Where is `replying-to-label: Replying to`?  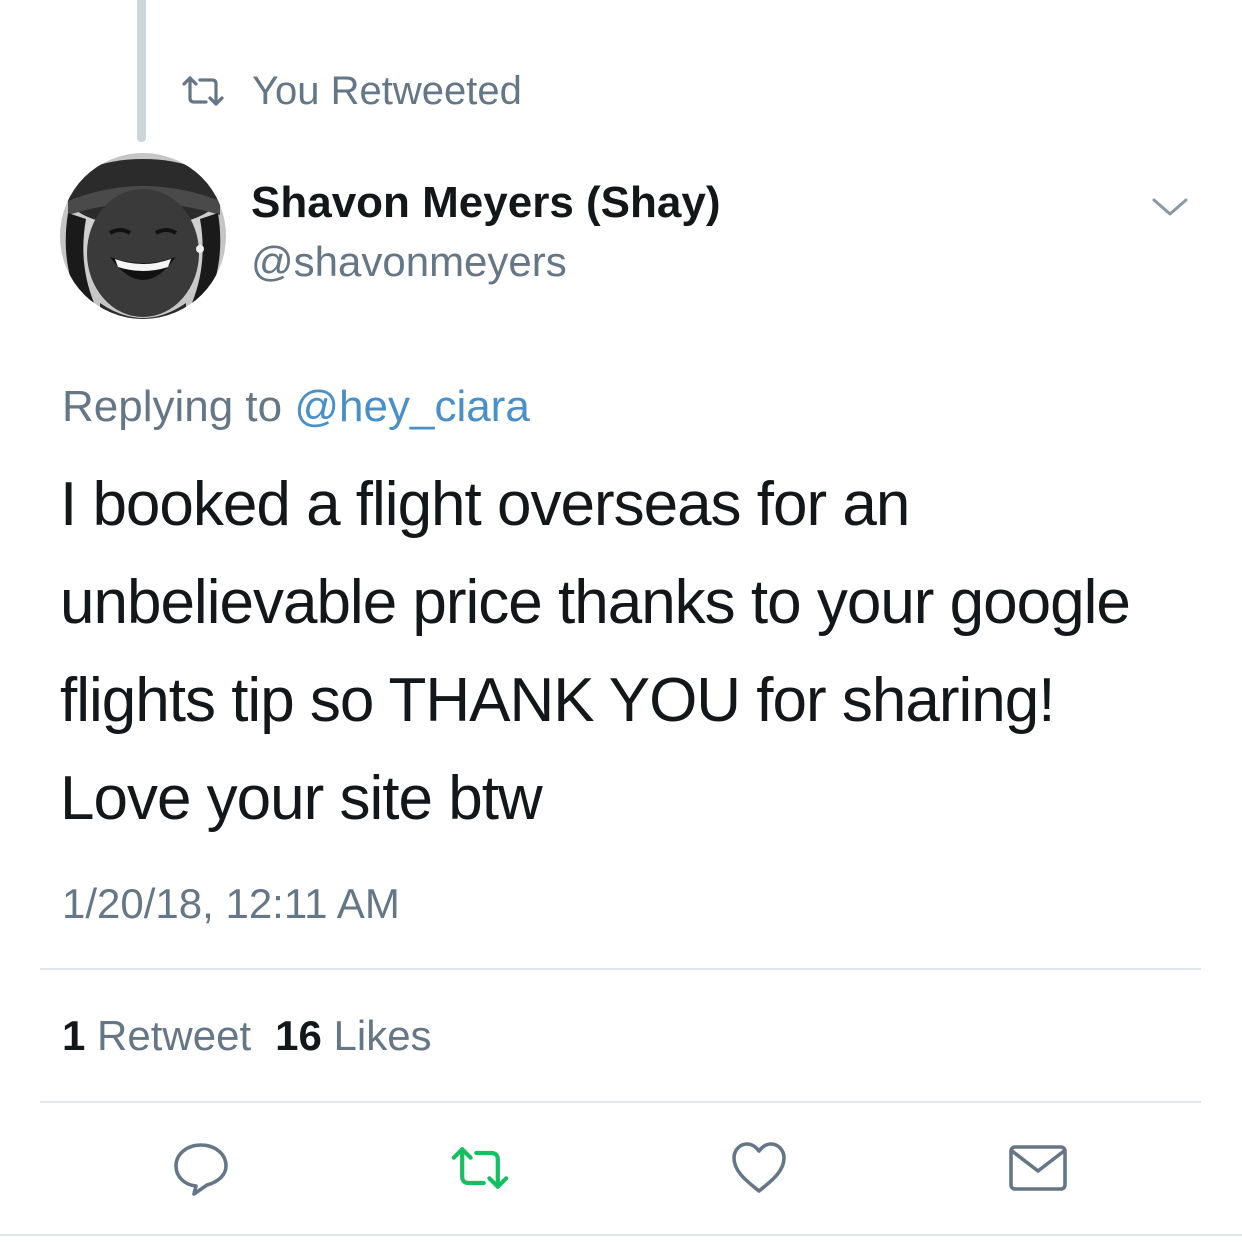 replying-to-label: Replying to is located at coordinates (178, 406).